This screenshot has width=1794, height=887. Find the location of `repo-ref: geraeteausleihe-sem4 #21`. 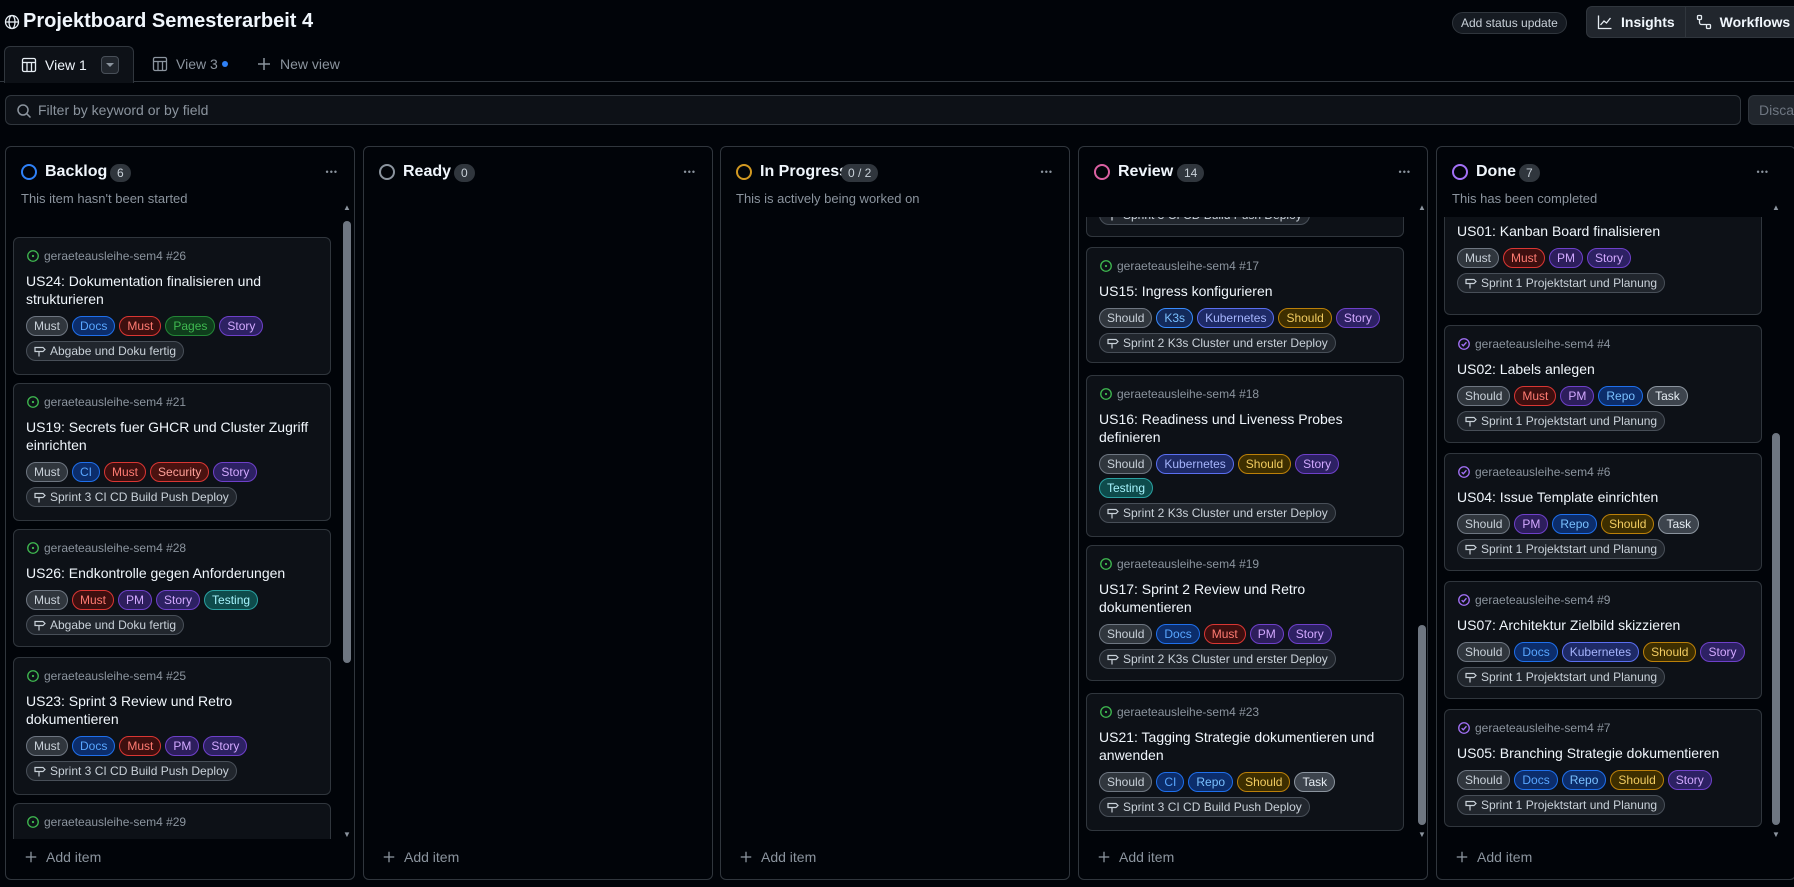

repo-ref: geraeteausleihe-sem4 #21 is located at coordinates (115, 402).